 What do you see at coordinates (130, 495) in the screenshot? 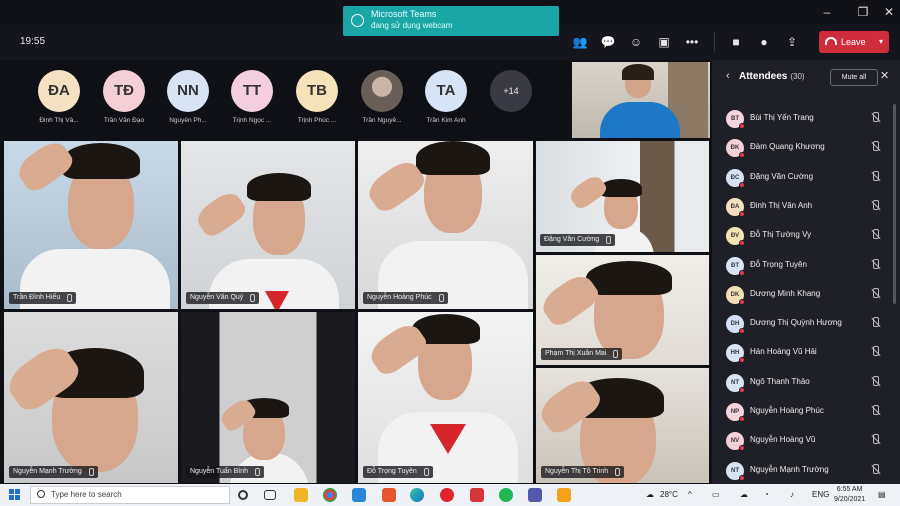
I see `taskbar-search-box: Type here to search` at bounding box center [130, 495].